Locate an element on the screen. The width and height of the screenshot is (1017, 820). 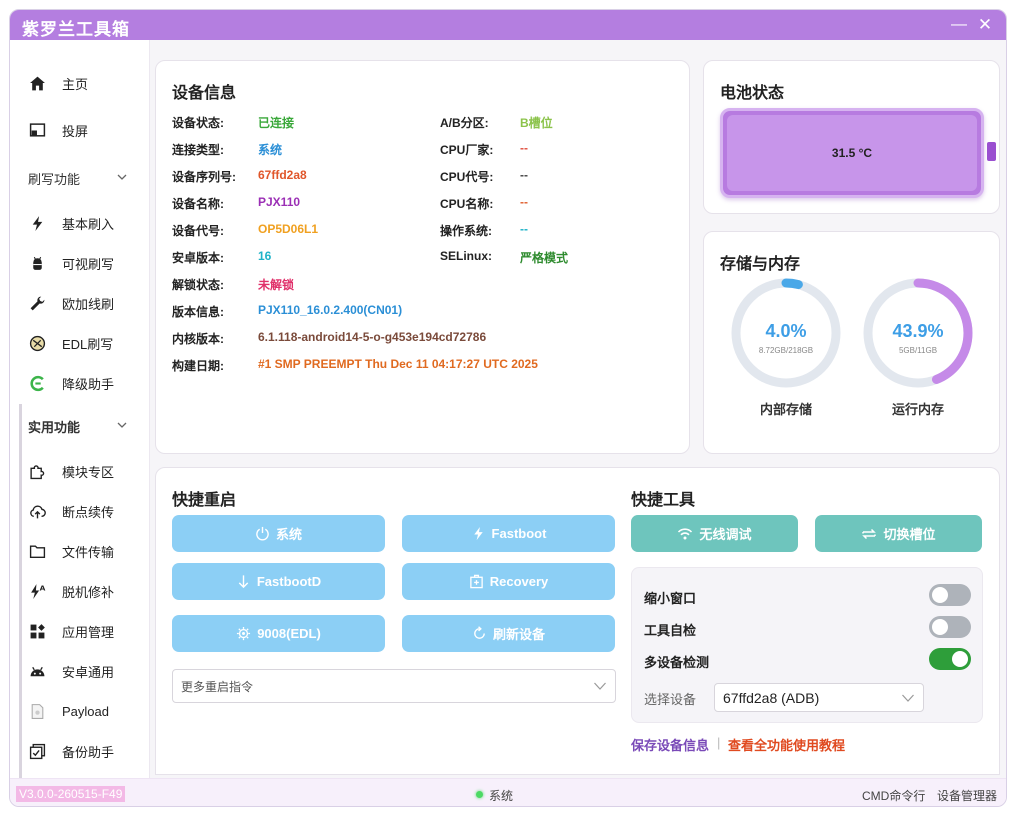
sidebar-item-basic-flash: 基本刷入 is located at coordinates (85, 223).